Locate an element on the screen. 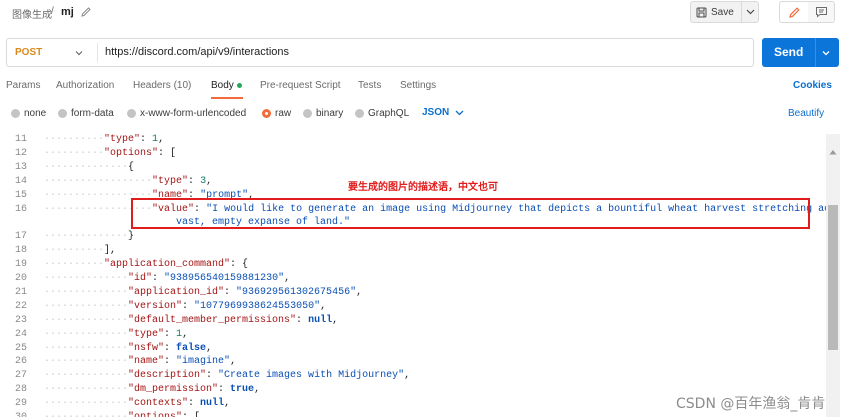  http-method-select: POST is located at coordinates (28, 52).